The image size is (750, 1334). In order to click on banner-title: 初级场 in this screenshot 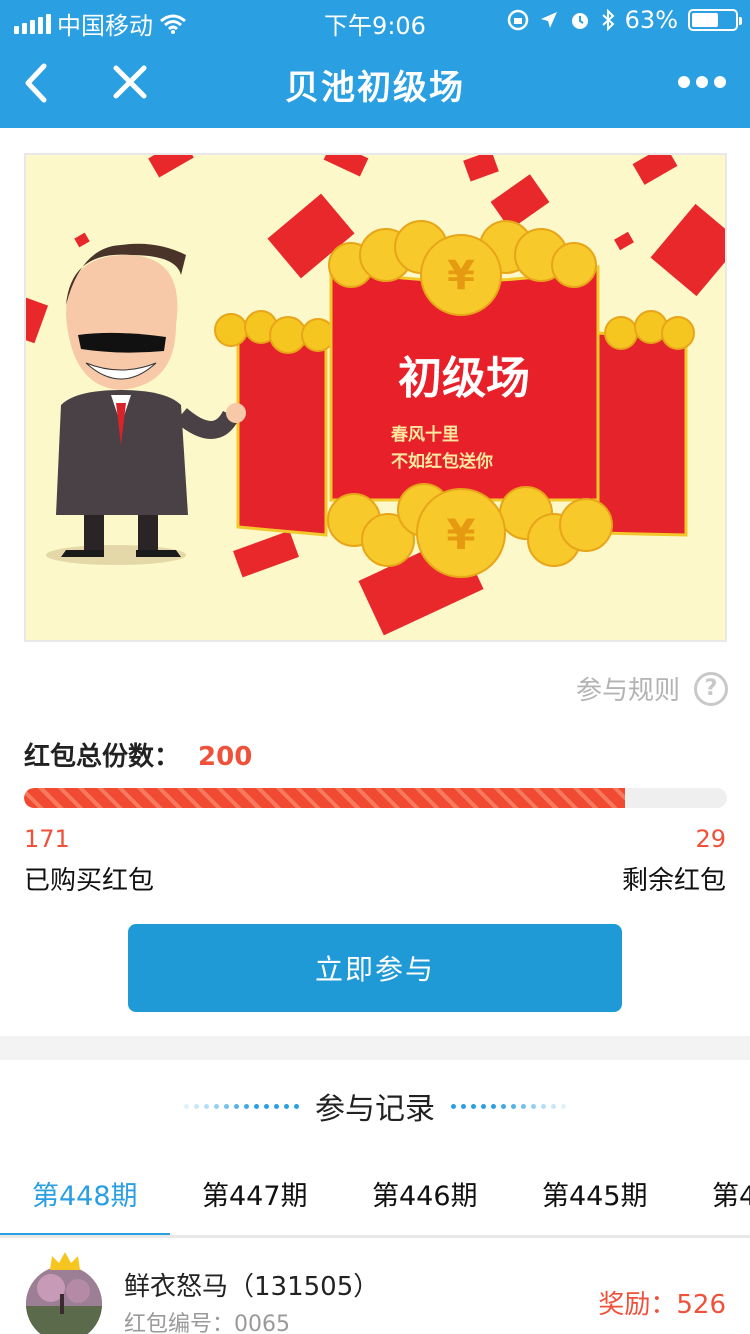, I will do `click(464, 378)`.